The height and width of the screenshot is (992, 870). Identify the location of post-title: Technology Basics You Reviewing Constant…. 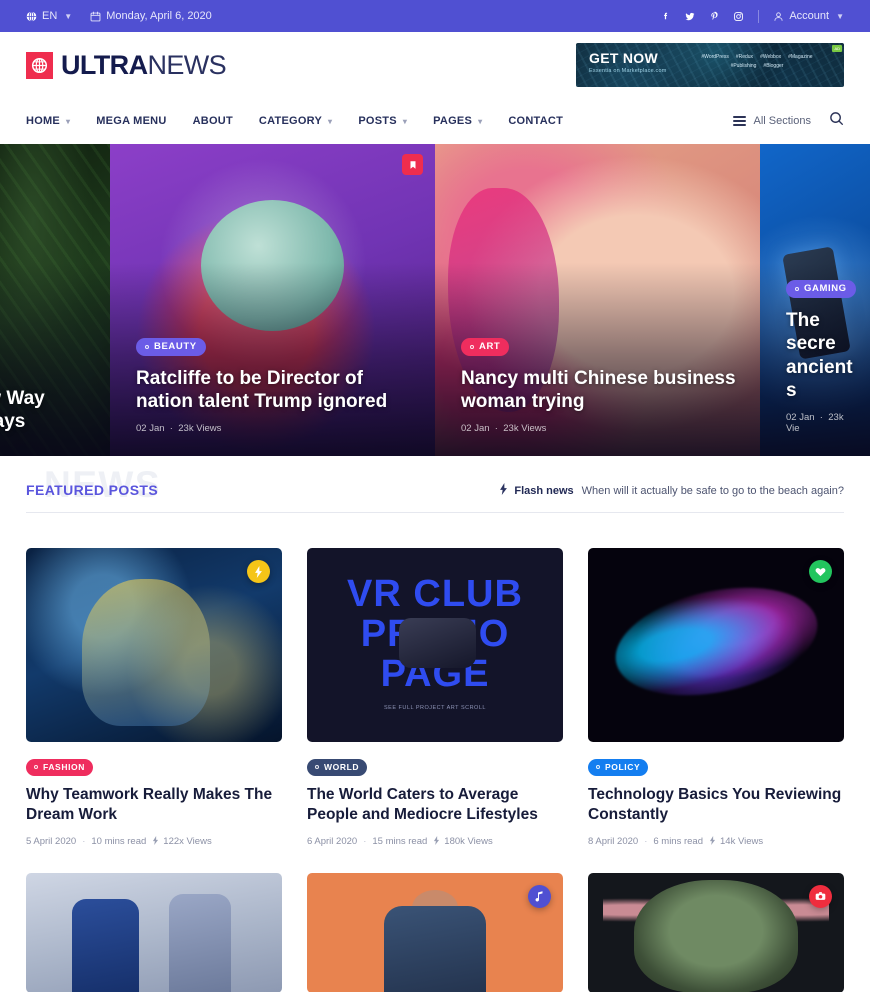
(716, 805).